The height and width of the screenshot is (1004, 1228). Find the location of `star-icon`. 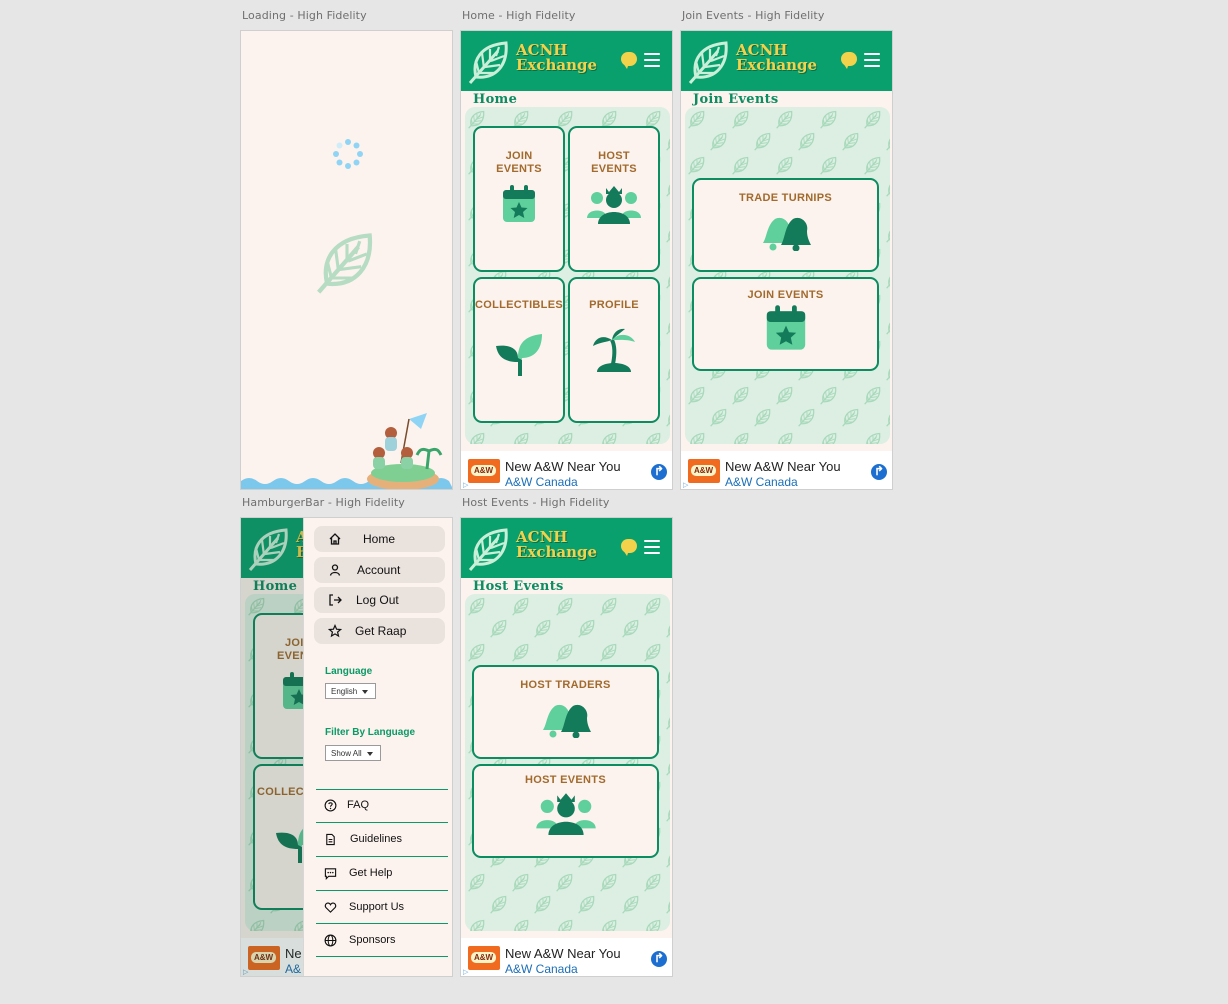

star-icon is located at coordinates (335, 631).